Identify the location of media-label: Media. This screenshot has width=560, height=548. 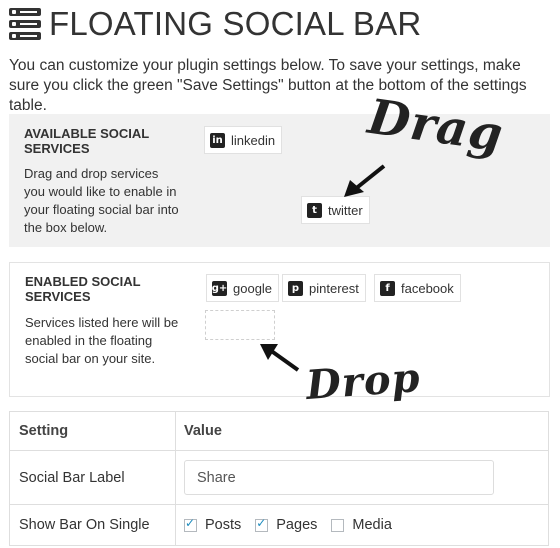
(372, 525).